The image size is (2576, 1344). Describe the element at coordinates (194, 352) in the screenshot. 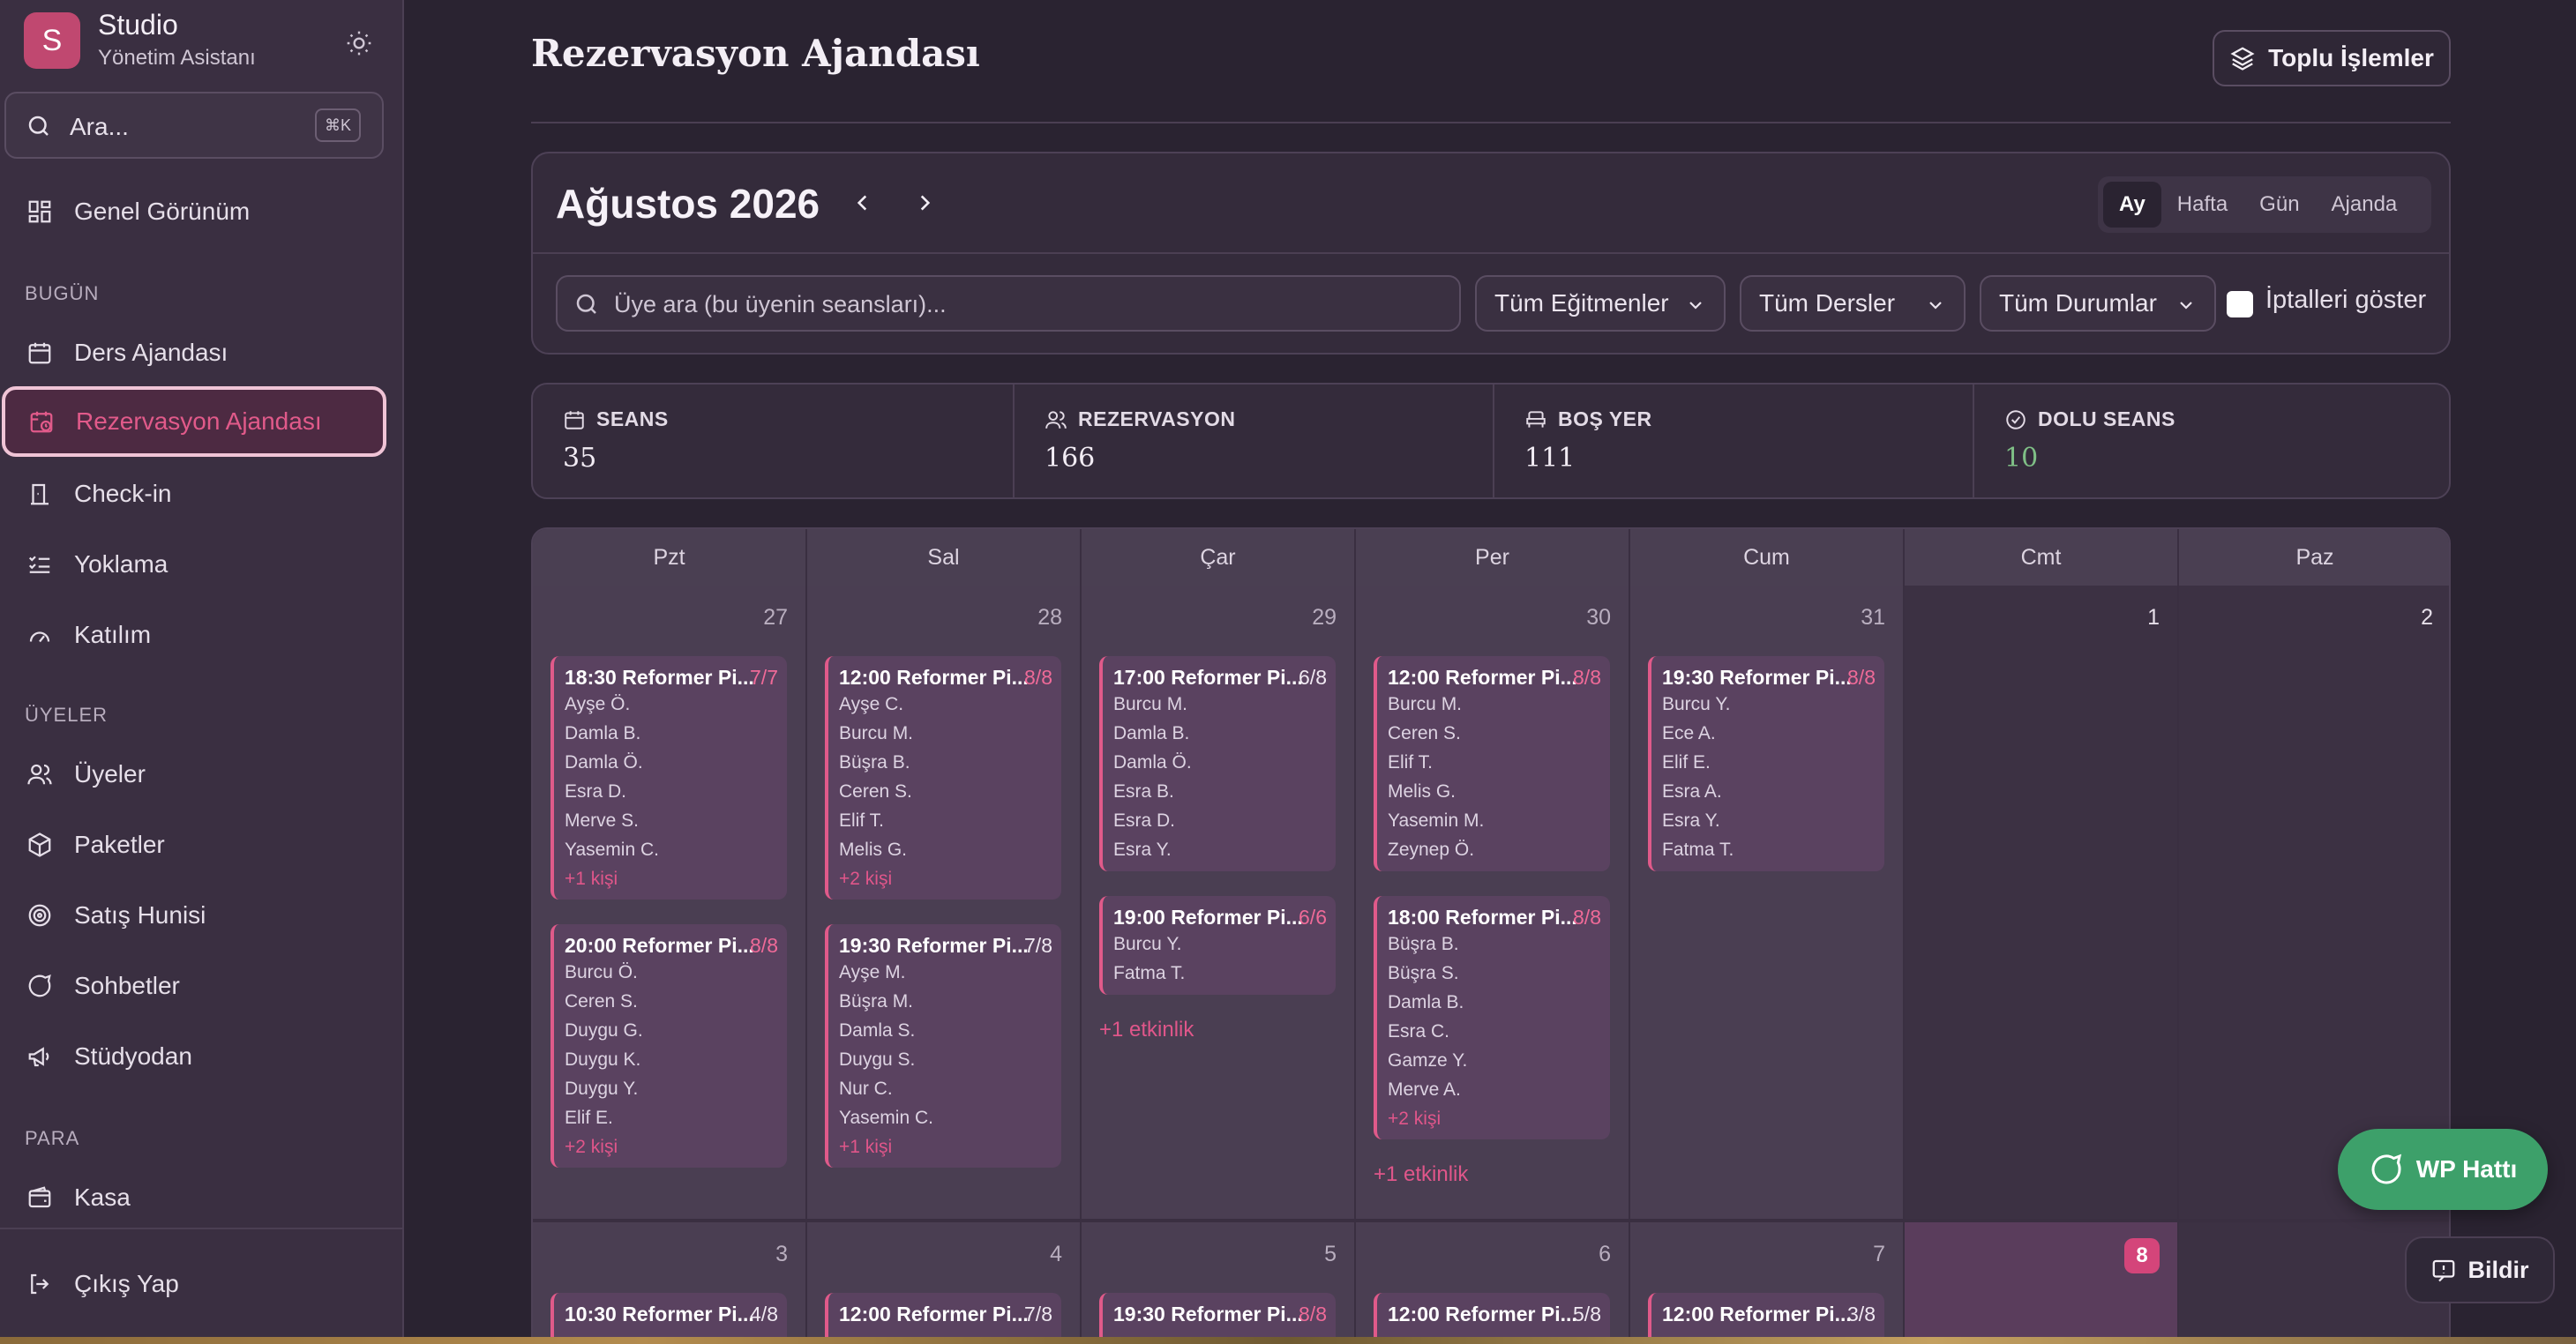

I see `nav-ders-ajandasi: Ders Ajandası` at that location.